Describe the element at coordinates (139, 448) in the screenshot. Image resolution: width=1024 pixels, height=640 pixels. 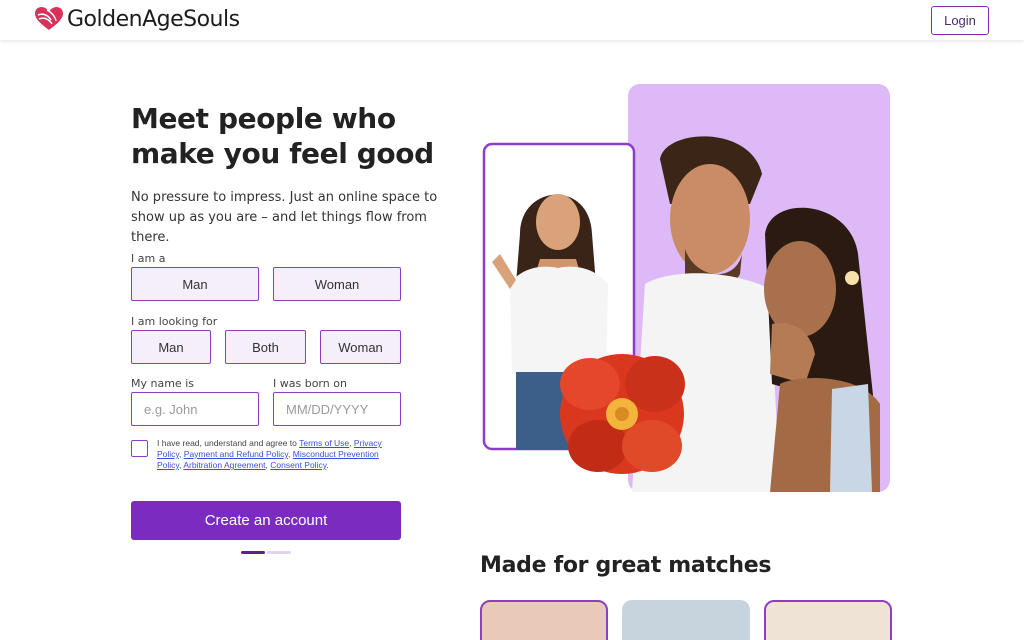
I see `consent-checkbox` at that location.